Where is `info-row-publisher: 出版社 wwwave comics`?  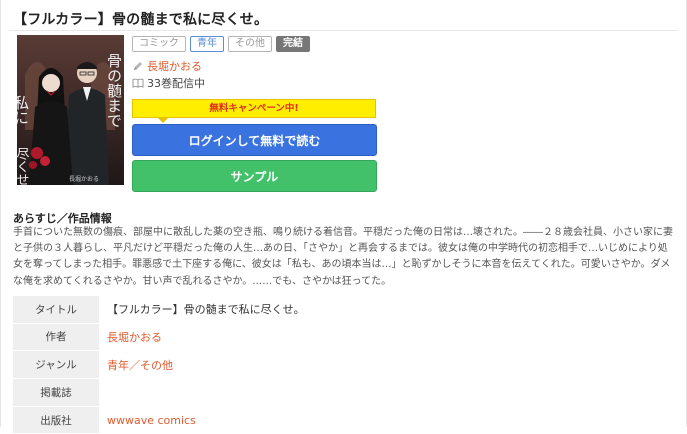
info-row-publisher: 出版社 wwwave comics is located at coordinates (345, 420).